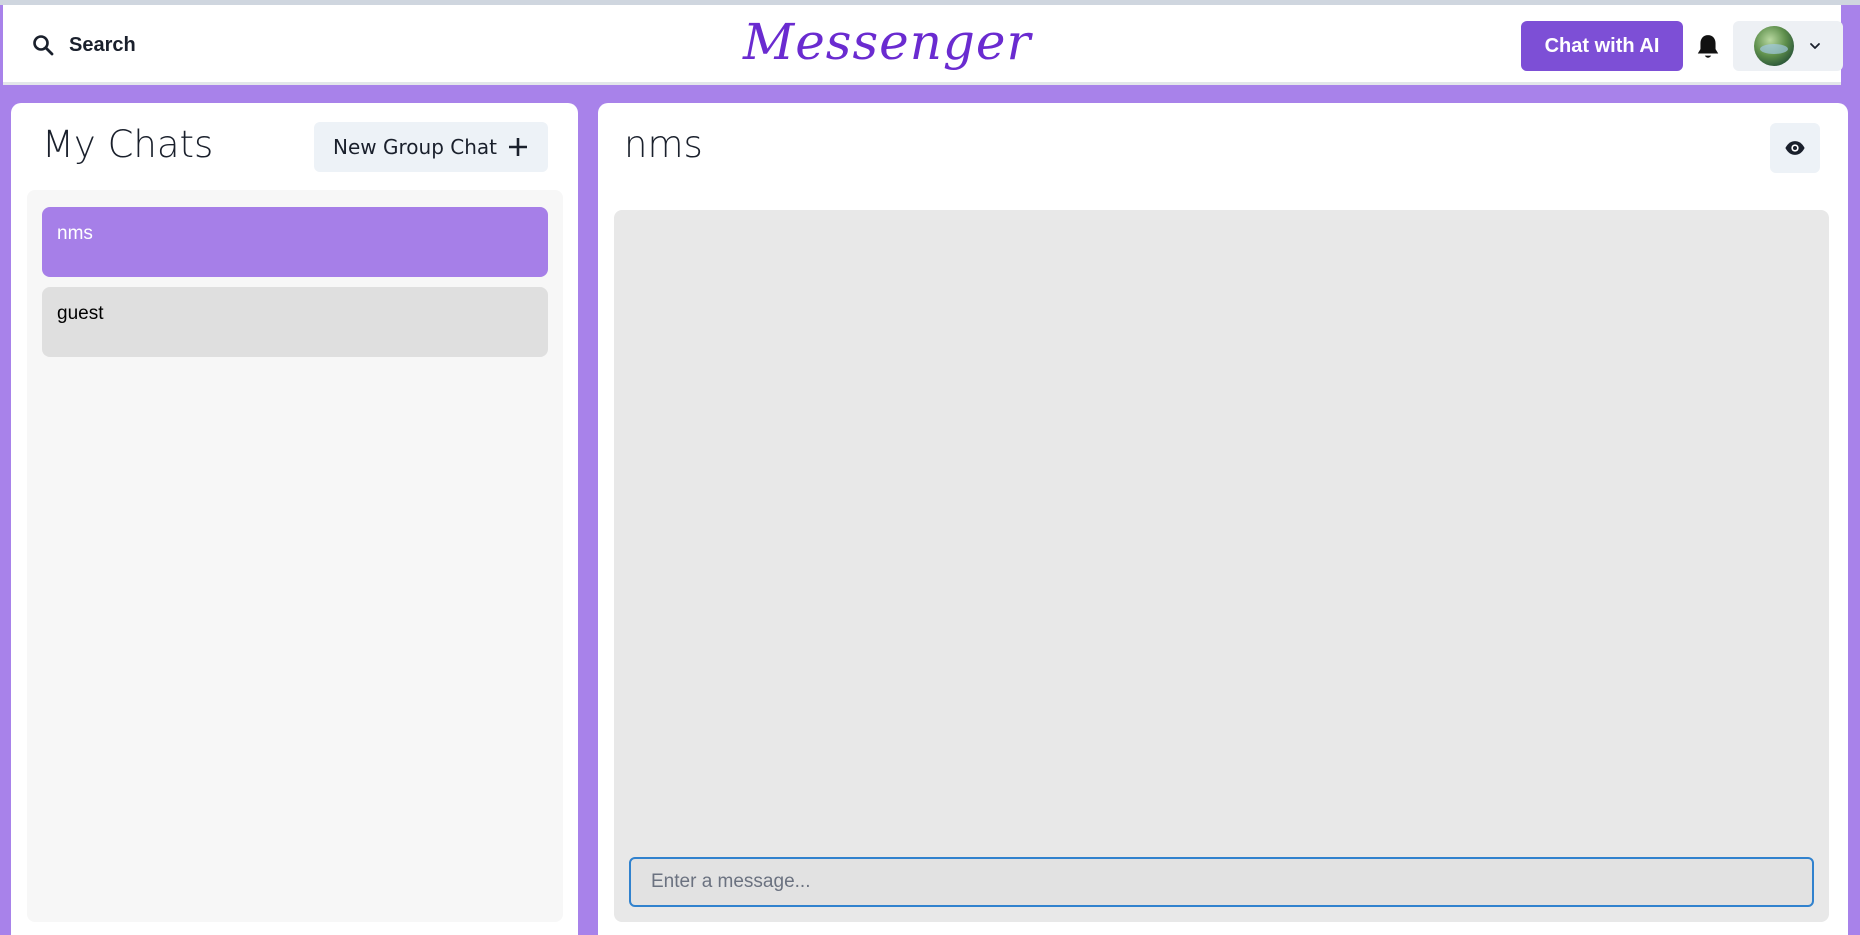  What do you see at coordinates (102, 44) in the screenshot?
I see `search-label: Search` at bounding box center [102, 44].